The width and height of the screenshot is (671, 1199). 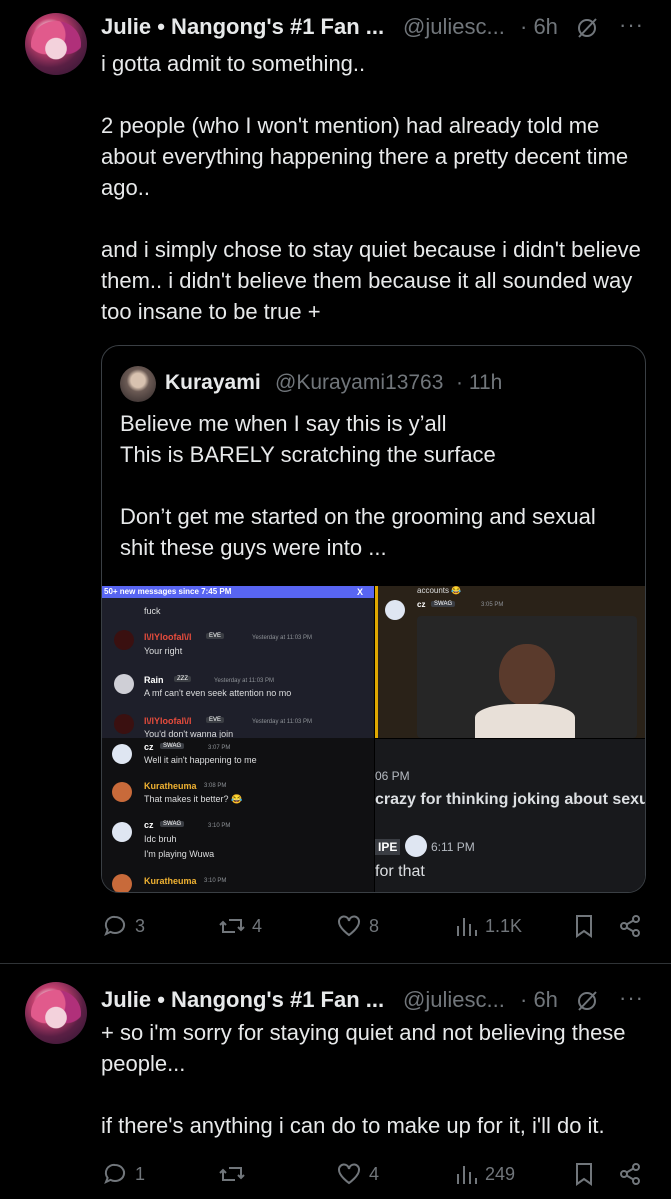 I want to click on chat-tag: IPE, so click(x=388, y=847).